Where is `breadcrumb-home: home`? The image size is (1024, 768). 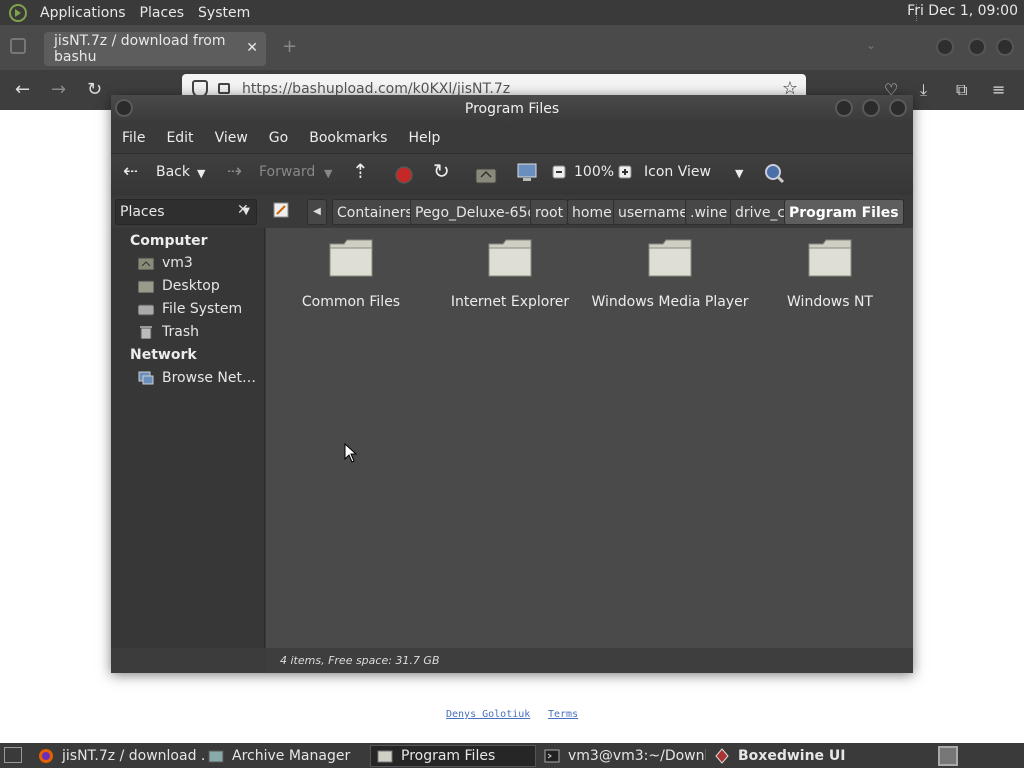
breadcrumb-home: home is located at coordinates (592, 212).